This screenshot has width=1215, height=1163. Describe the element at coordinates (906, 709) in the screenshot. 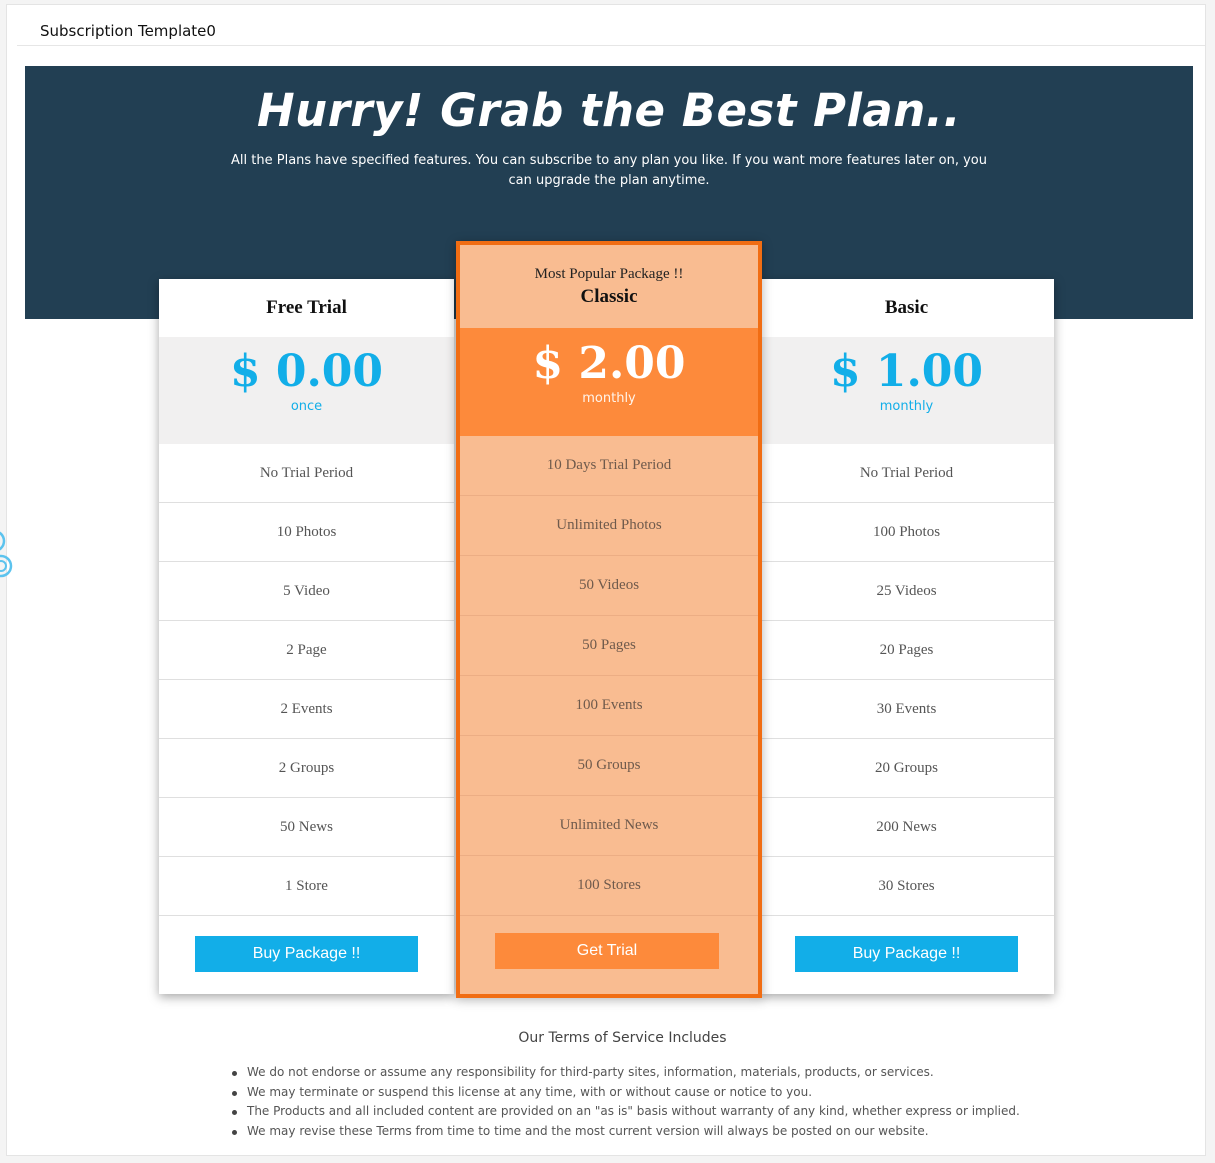

I see `feature-events: 30 Events` at that location.